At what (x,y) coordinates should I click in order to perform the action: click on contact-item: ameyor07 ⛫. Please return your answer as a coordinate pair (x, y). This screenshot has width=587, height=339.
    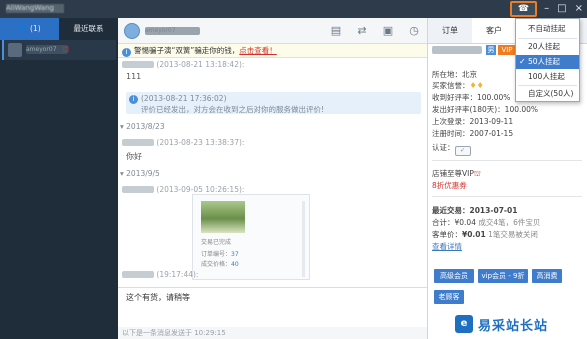
    Looking at the image, I should click on (59, 50).